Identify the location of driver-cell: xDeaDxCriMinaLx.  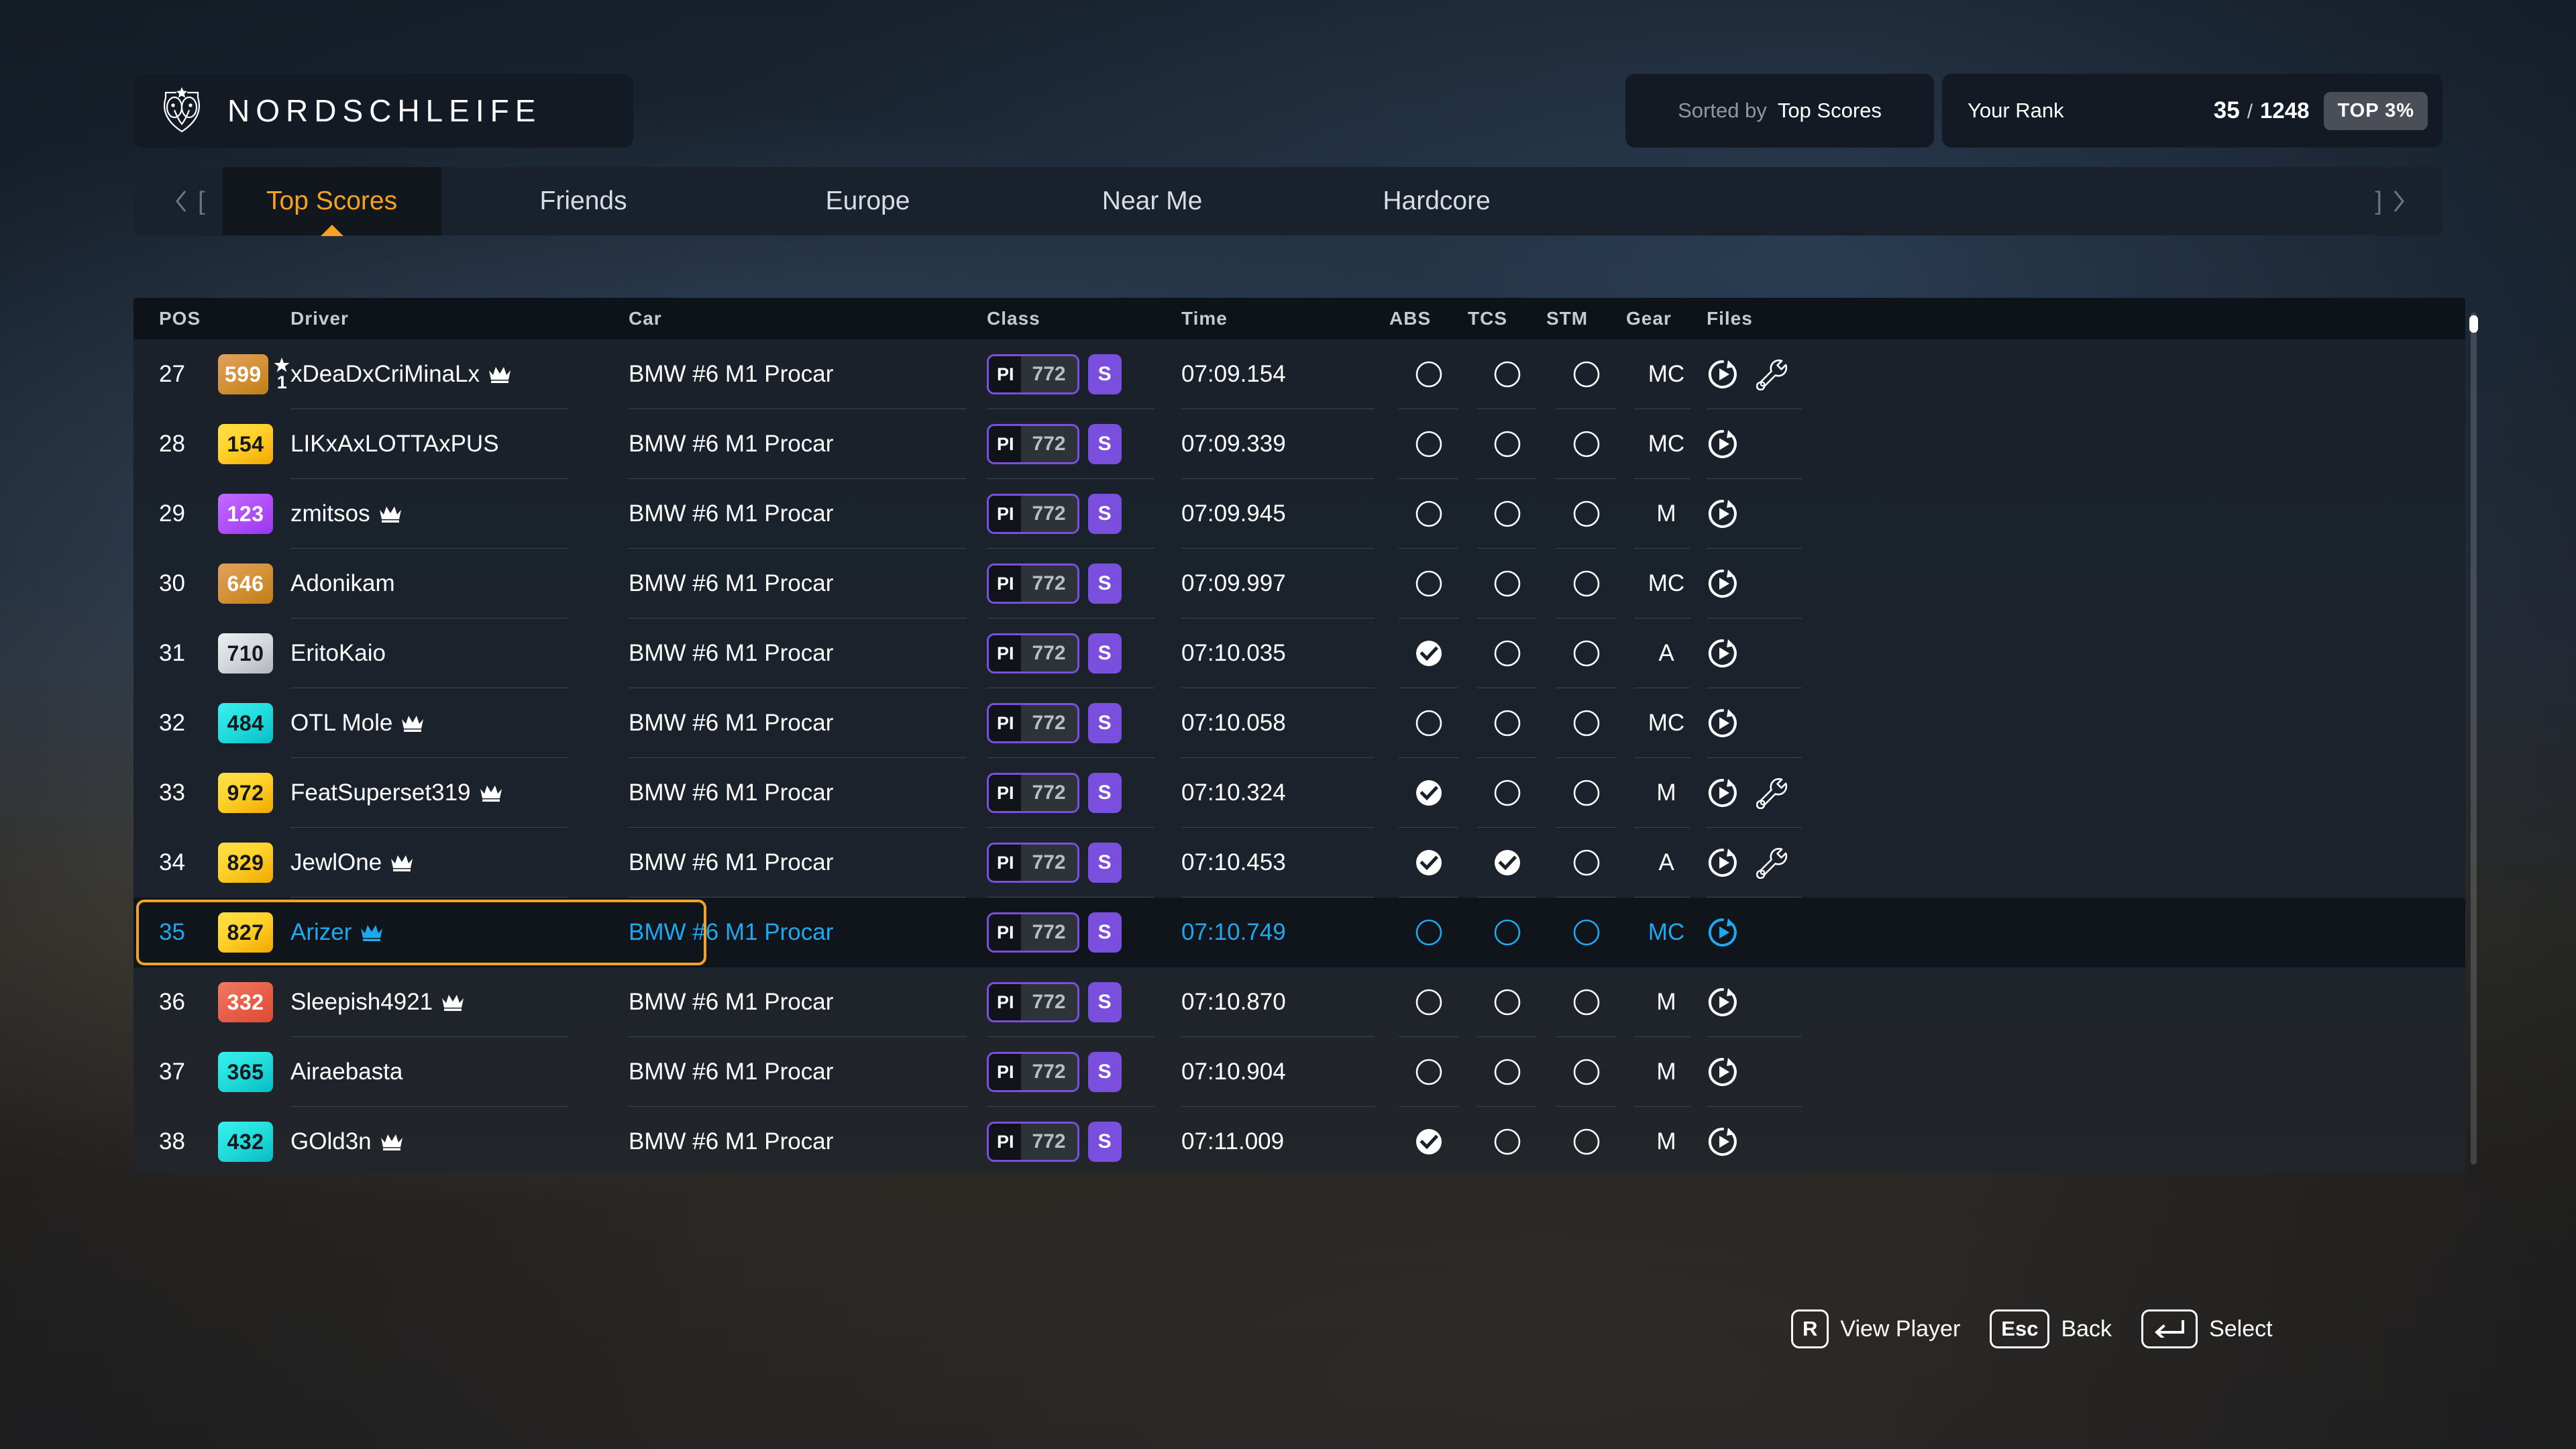
(459, 374).